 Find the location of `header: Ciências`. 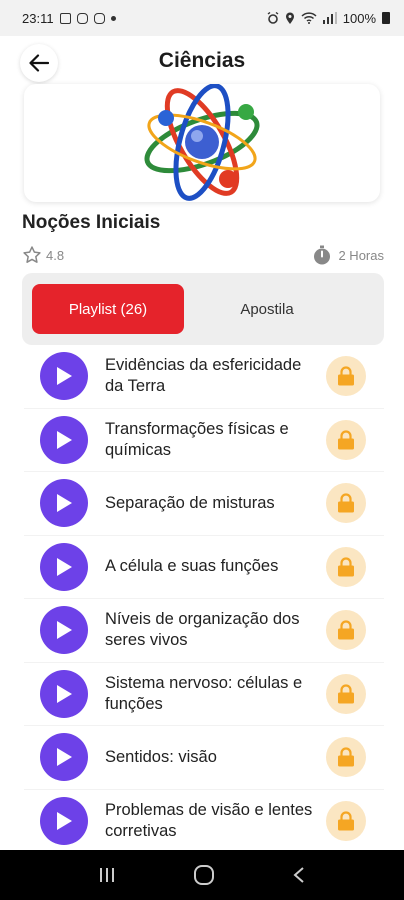

header: Ciências is located at coordinates (202, 61).